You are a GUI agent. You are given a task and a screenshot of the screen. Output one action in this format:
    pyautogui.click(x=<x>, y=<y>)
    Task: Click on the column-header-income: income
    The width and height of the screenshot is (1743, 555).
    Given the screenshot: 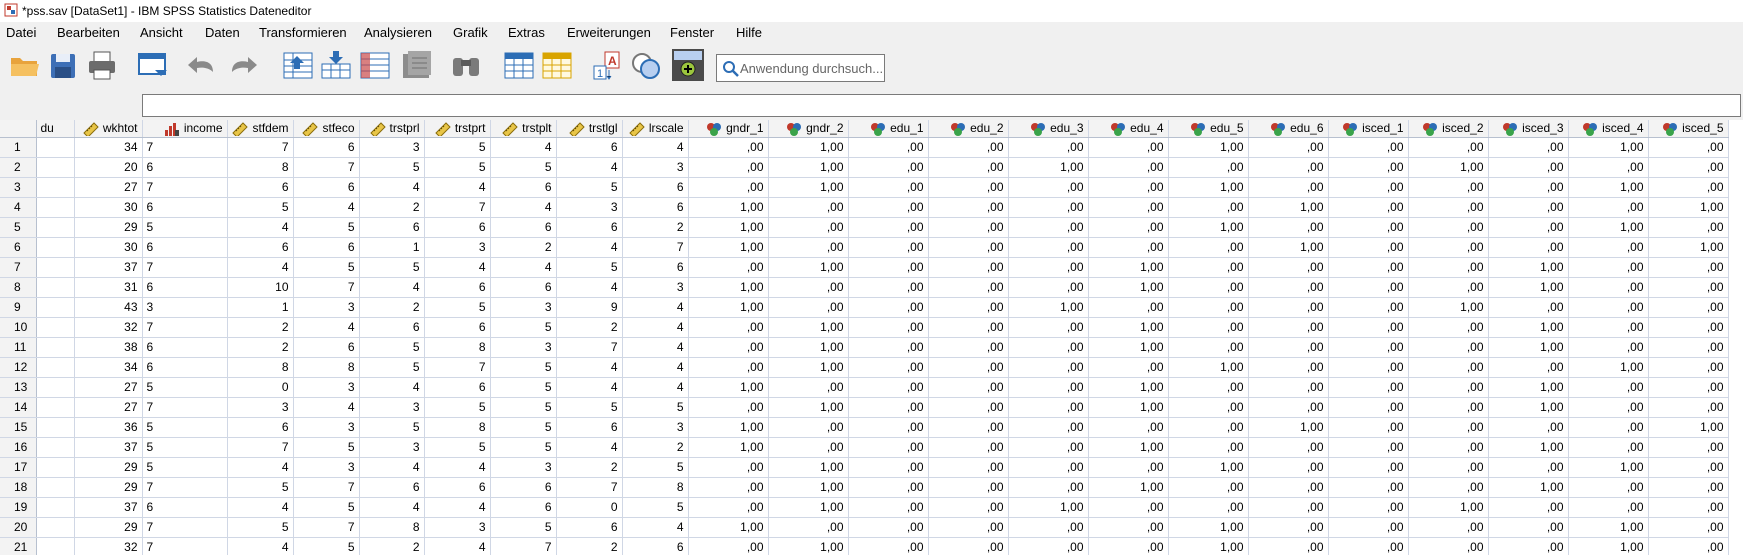 What is the action you would take?
    pyautogui.click(x=185, y=129)
    